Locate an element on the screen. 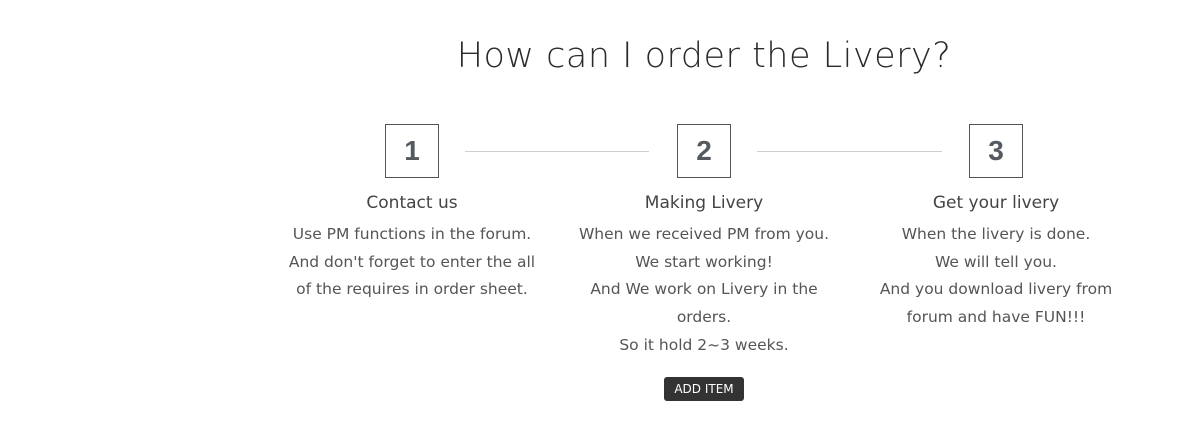  description-line: When the livery is done. is located at coordinates (996, 234).